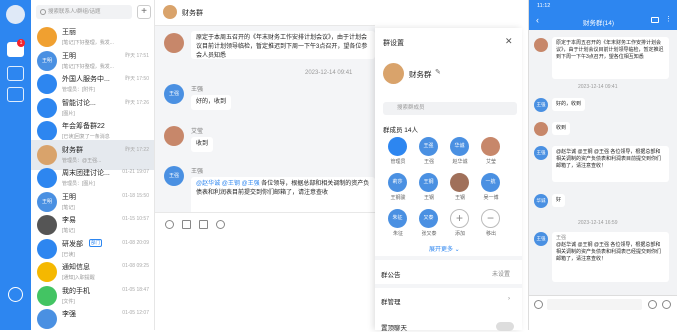 The height and width of the screenshot is (332, 677). I want to click on group-avatar, so click(393, 73).